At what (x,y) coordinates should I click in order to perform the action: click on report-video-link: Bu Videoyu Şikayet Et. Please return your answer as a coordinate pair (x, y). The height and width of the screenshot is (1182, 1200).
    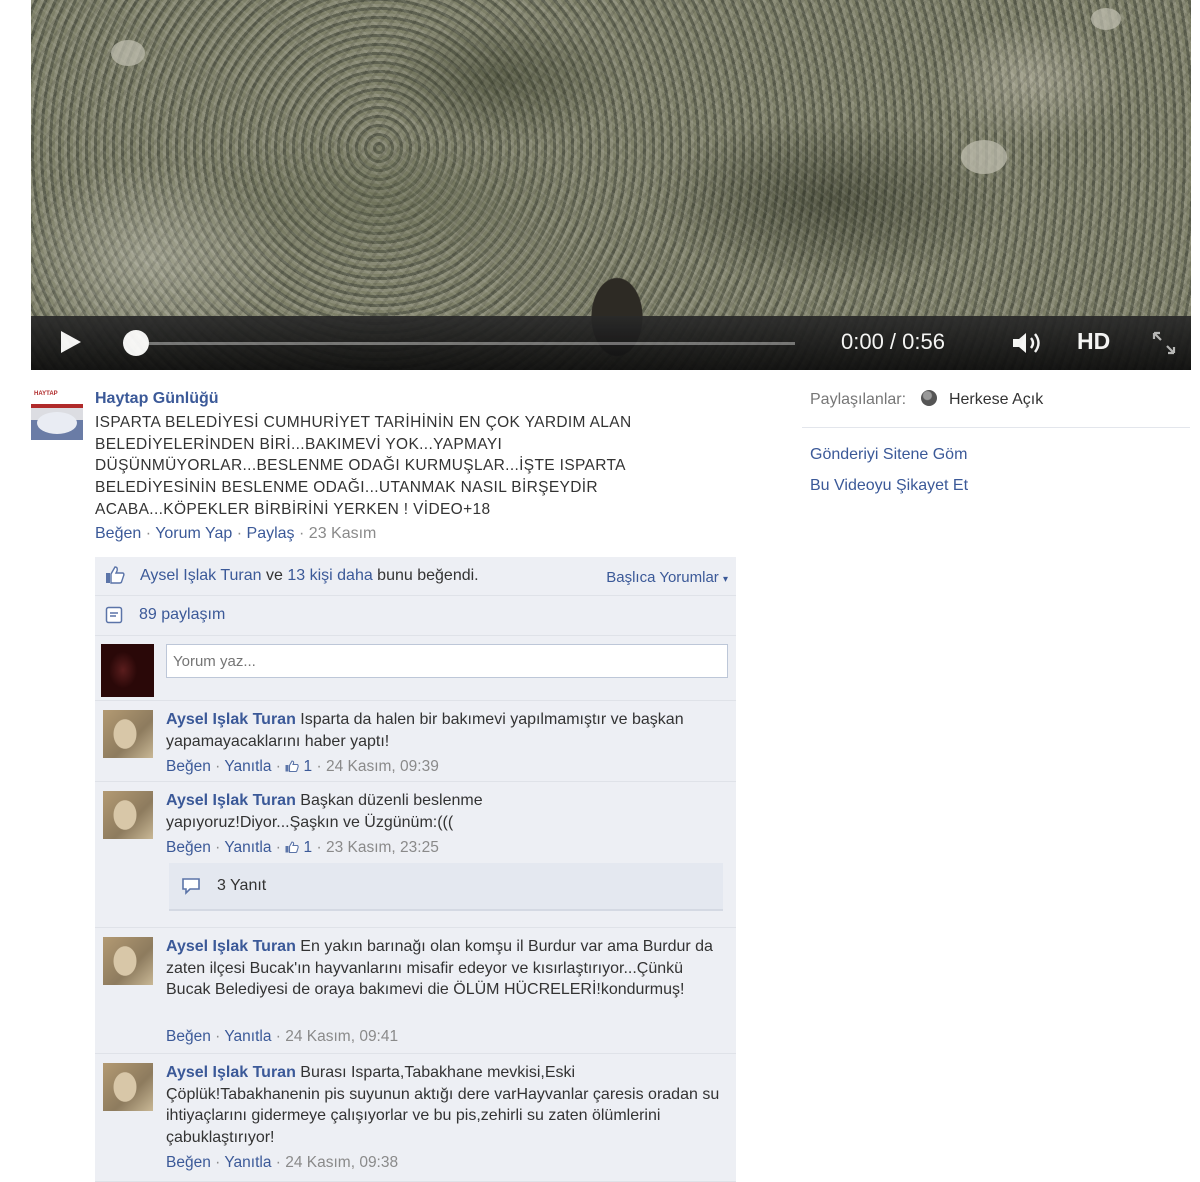
    Looking at the image, I should click on (889, 486).